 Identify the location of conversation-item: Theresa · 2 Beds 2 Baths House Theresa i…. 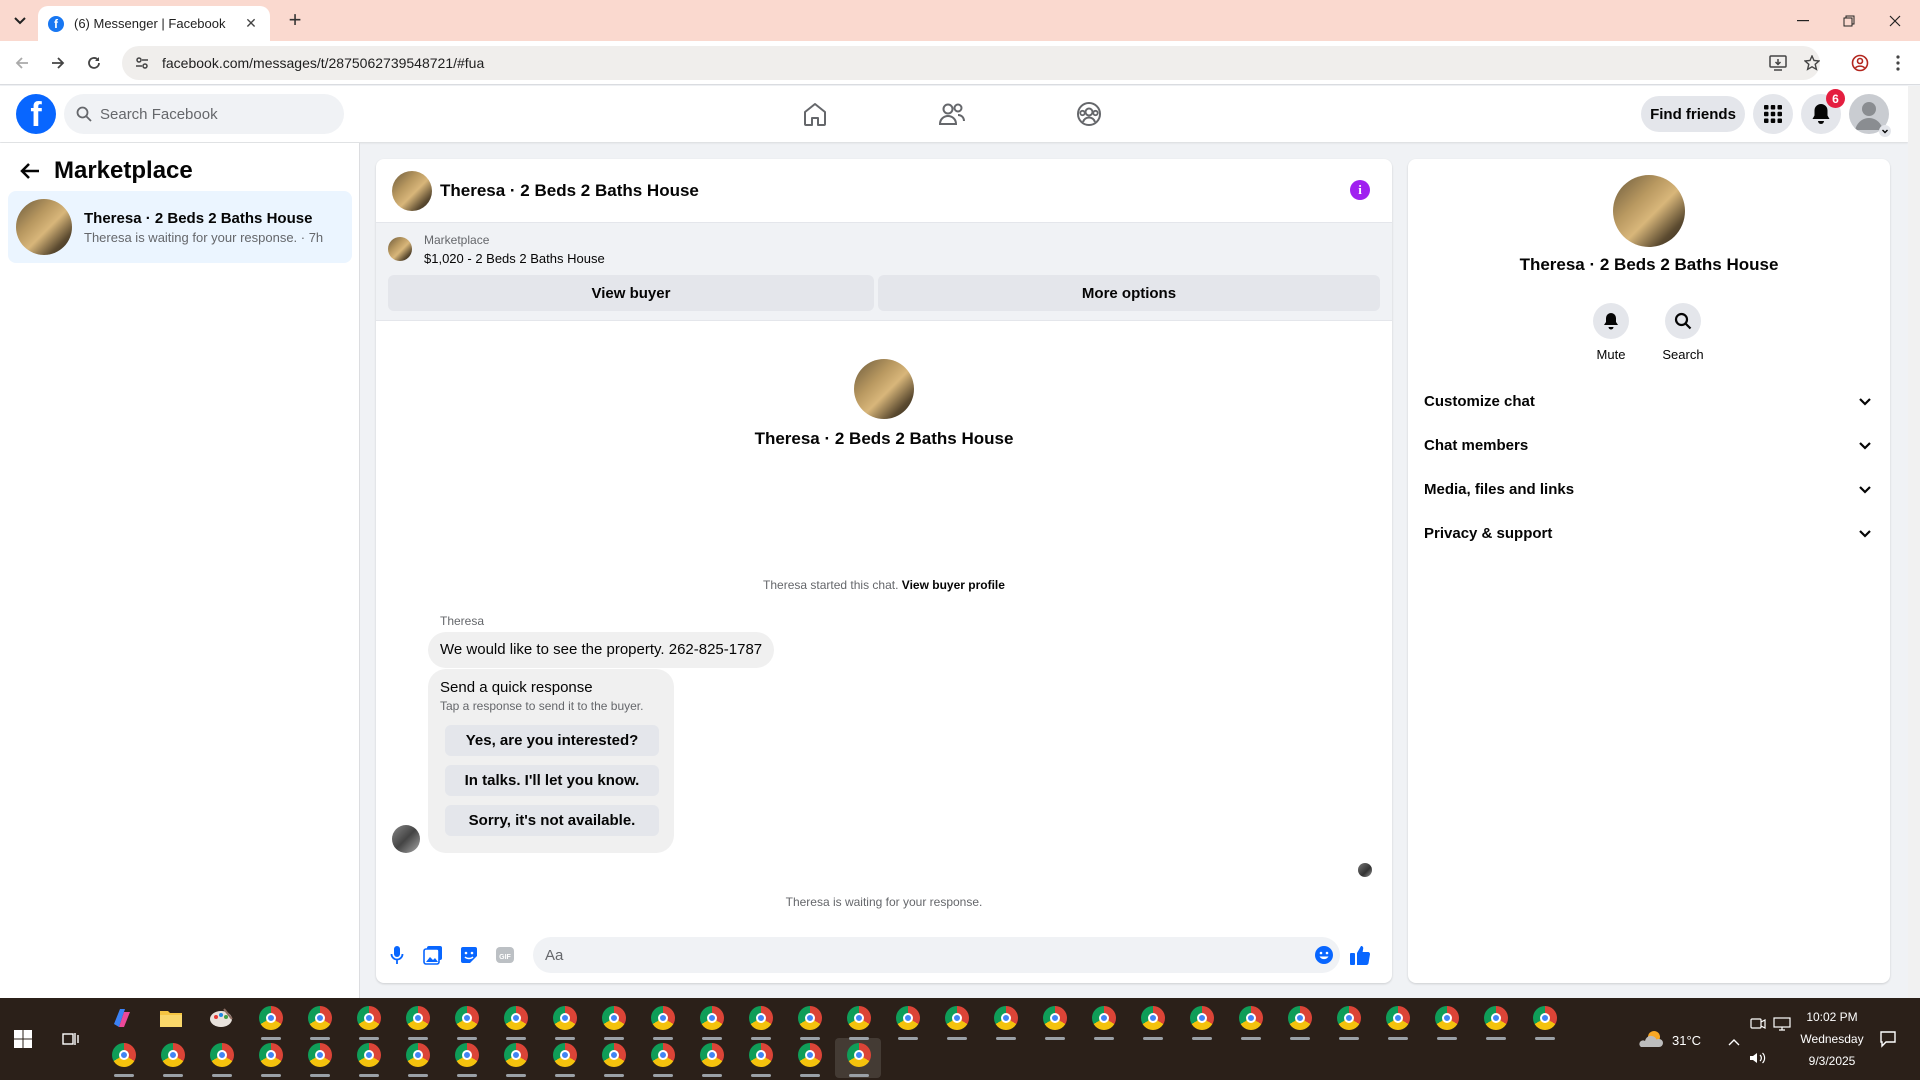
(180, 227).